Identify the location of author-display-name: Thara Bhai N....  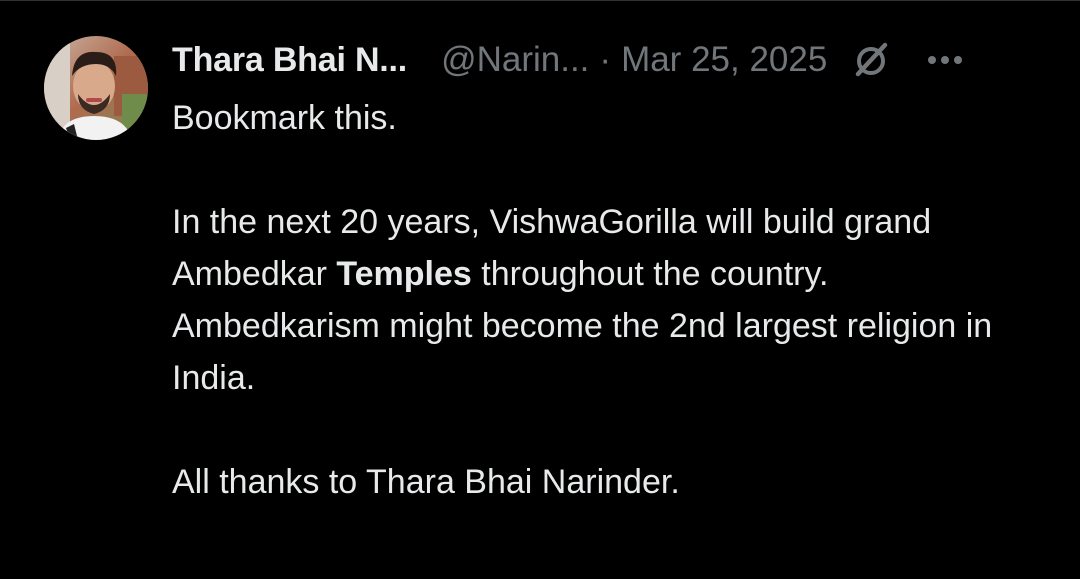
(289, 60).